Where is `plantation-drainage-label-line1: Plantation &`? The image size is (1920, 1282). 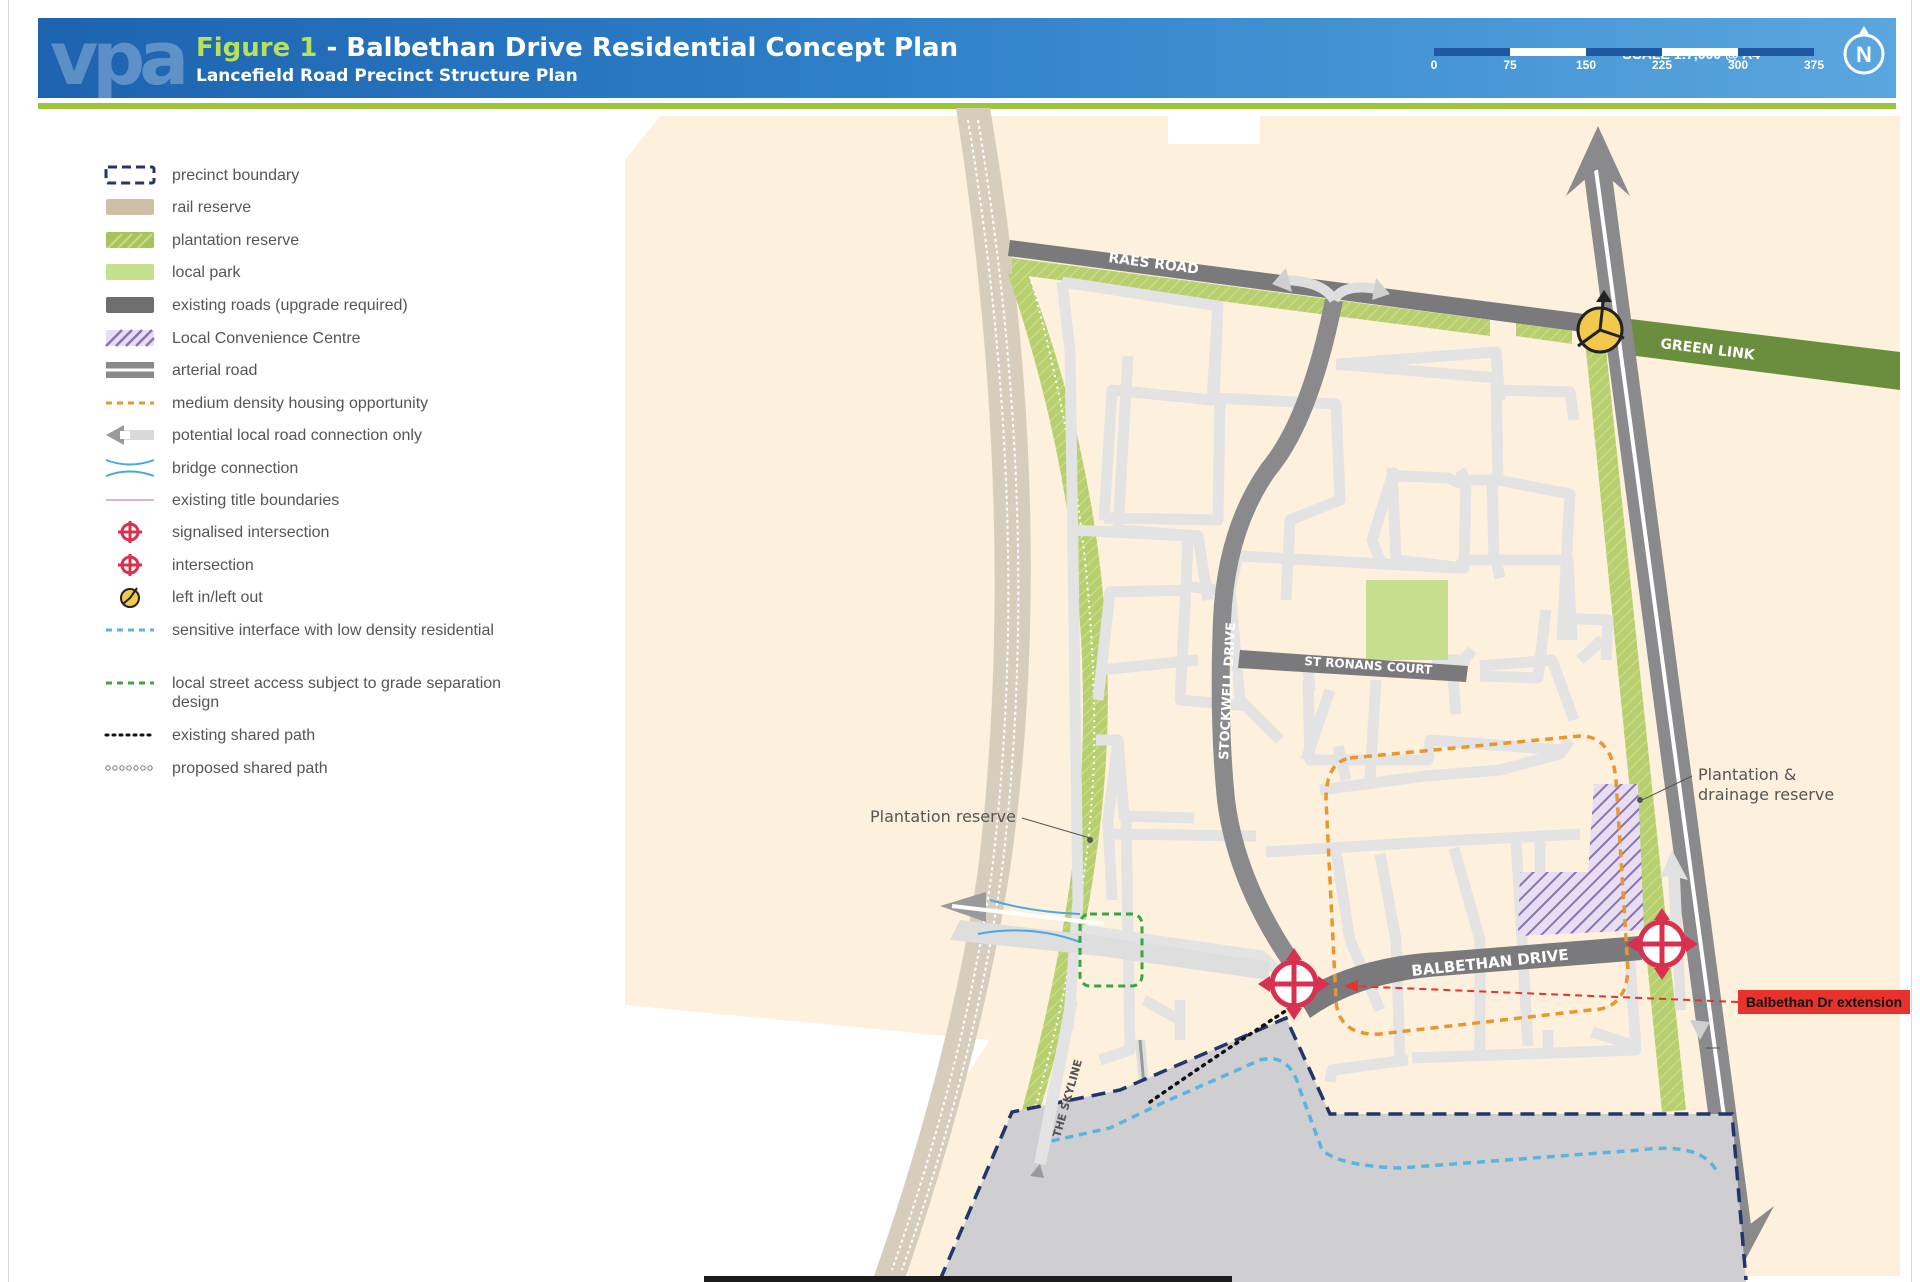
plantation-drainage-label-line1: Plantation & is located at coordinates (1747, 774).